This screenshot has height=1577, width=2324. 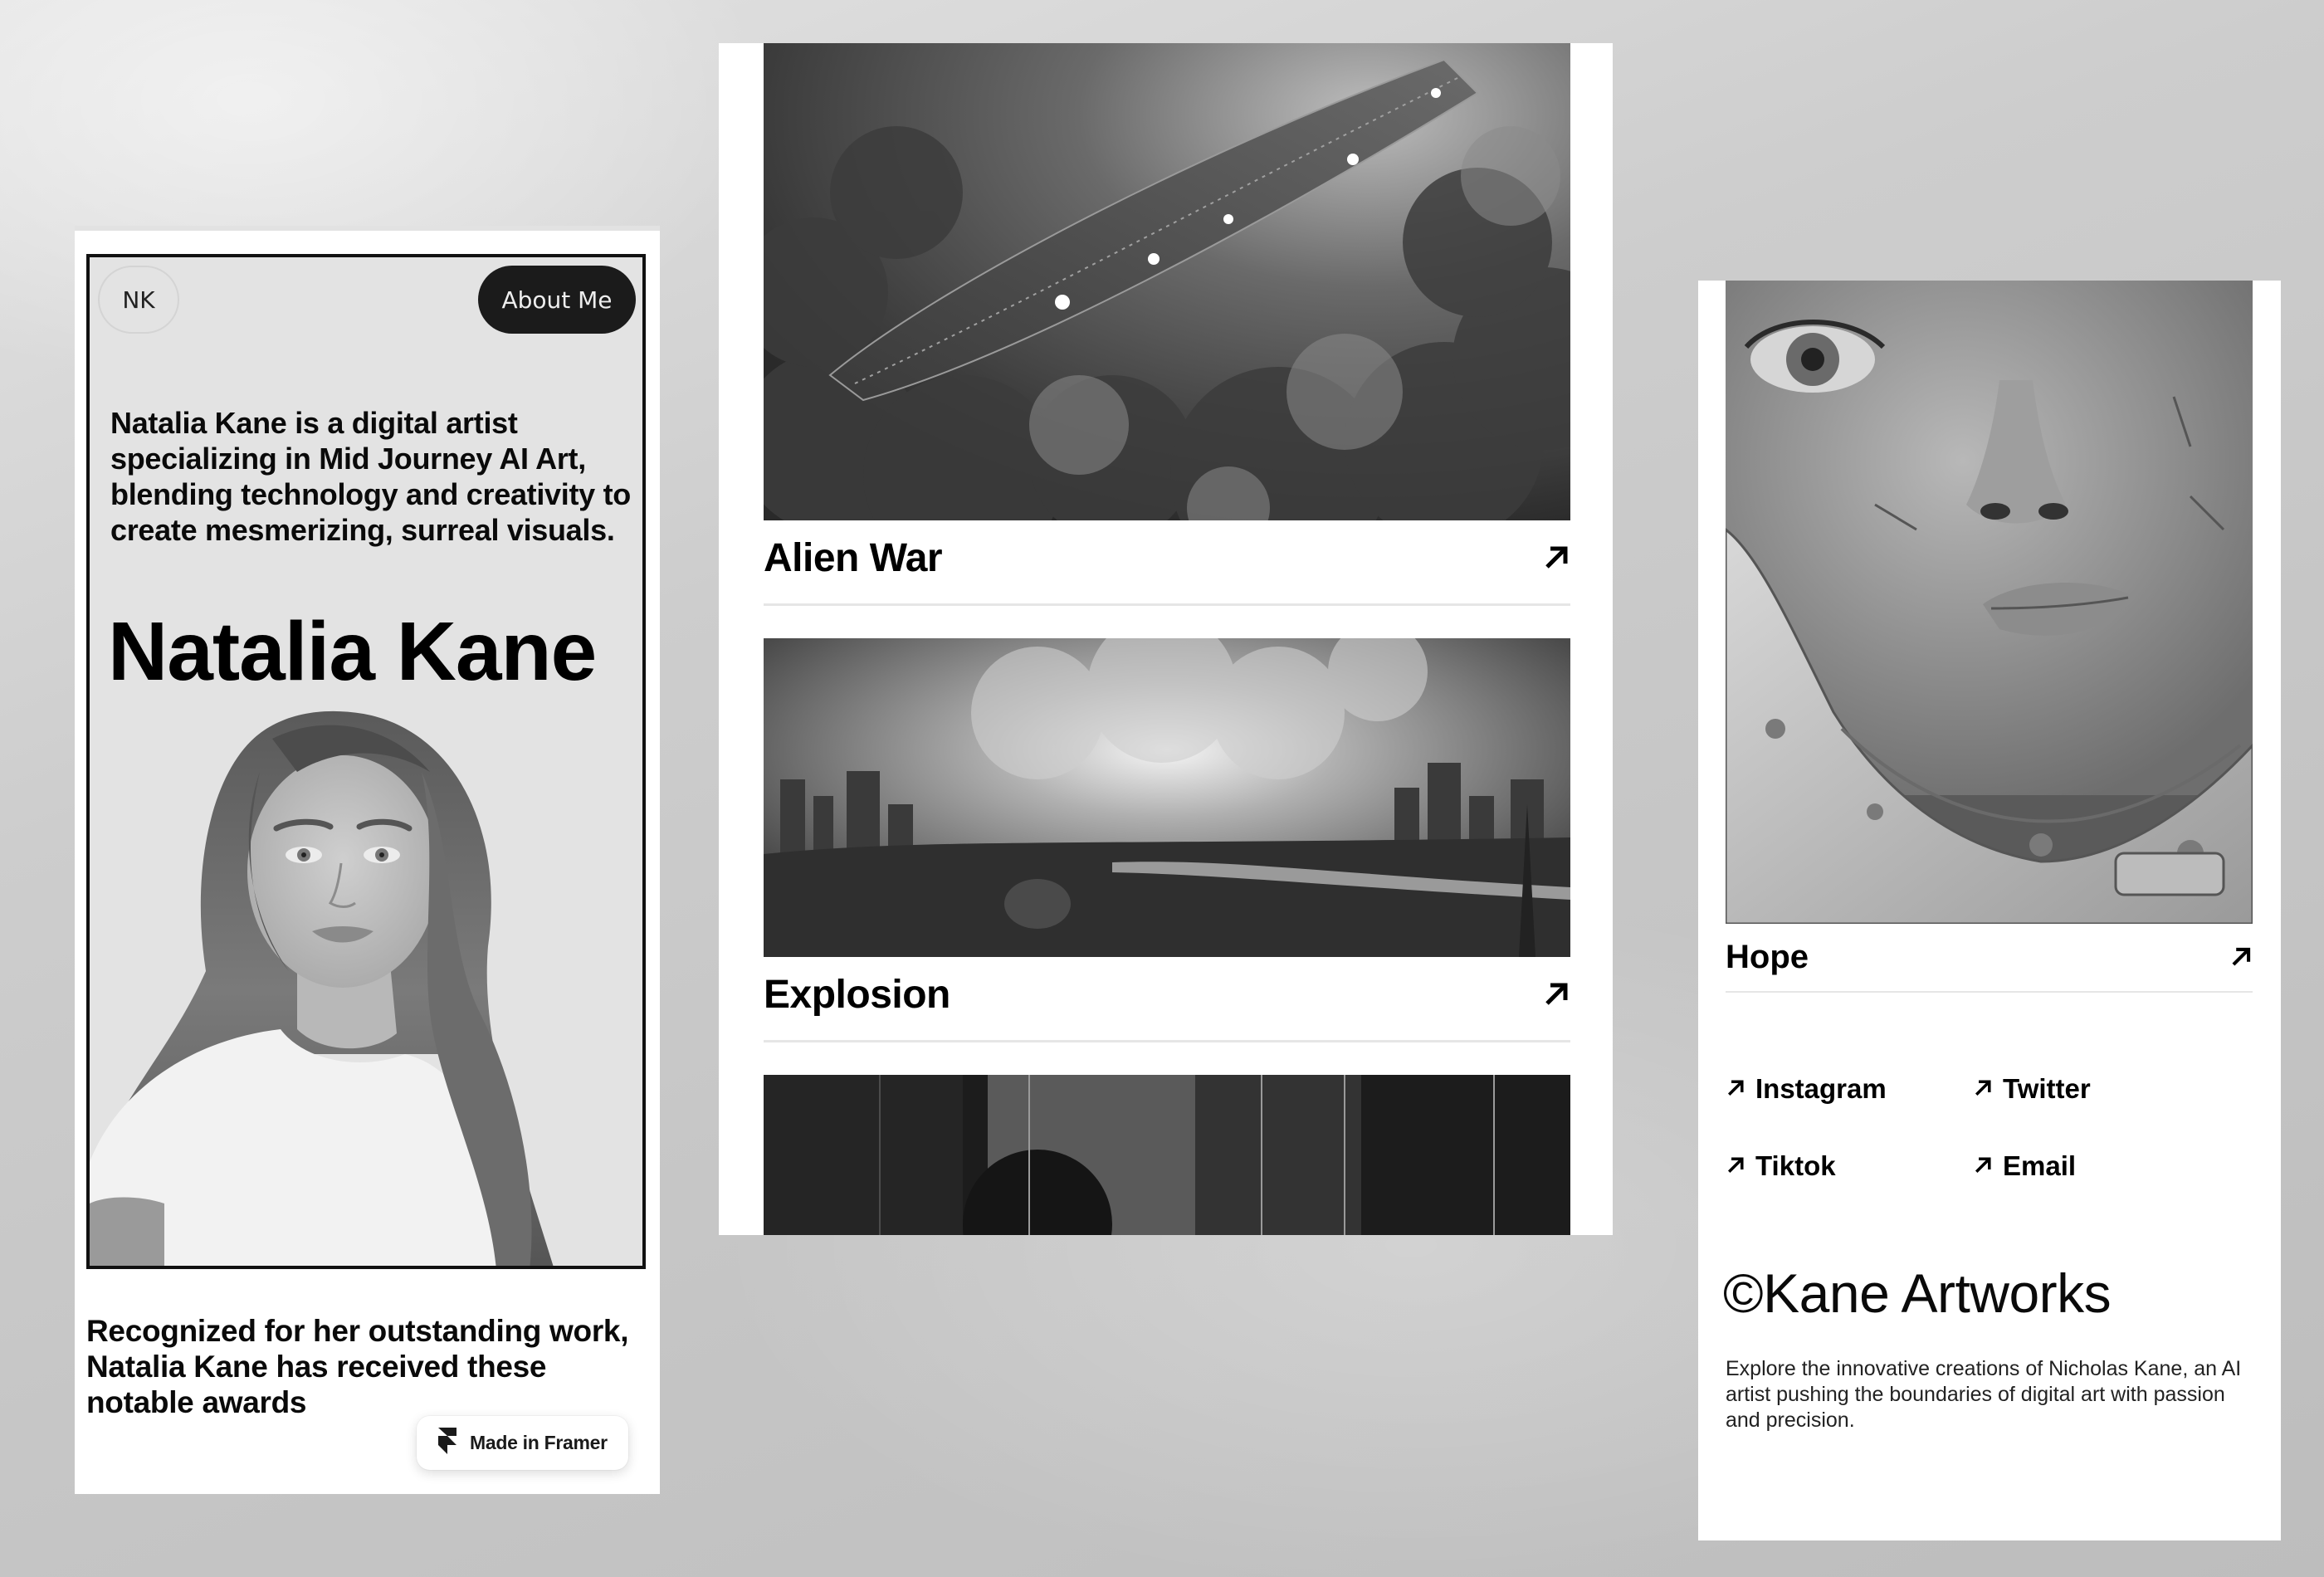 I want to click on work-title: Explosion, so click(x=857, y=994).